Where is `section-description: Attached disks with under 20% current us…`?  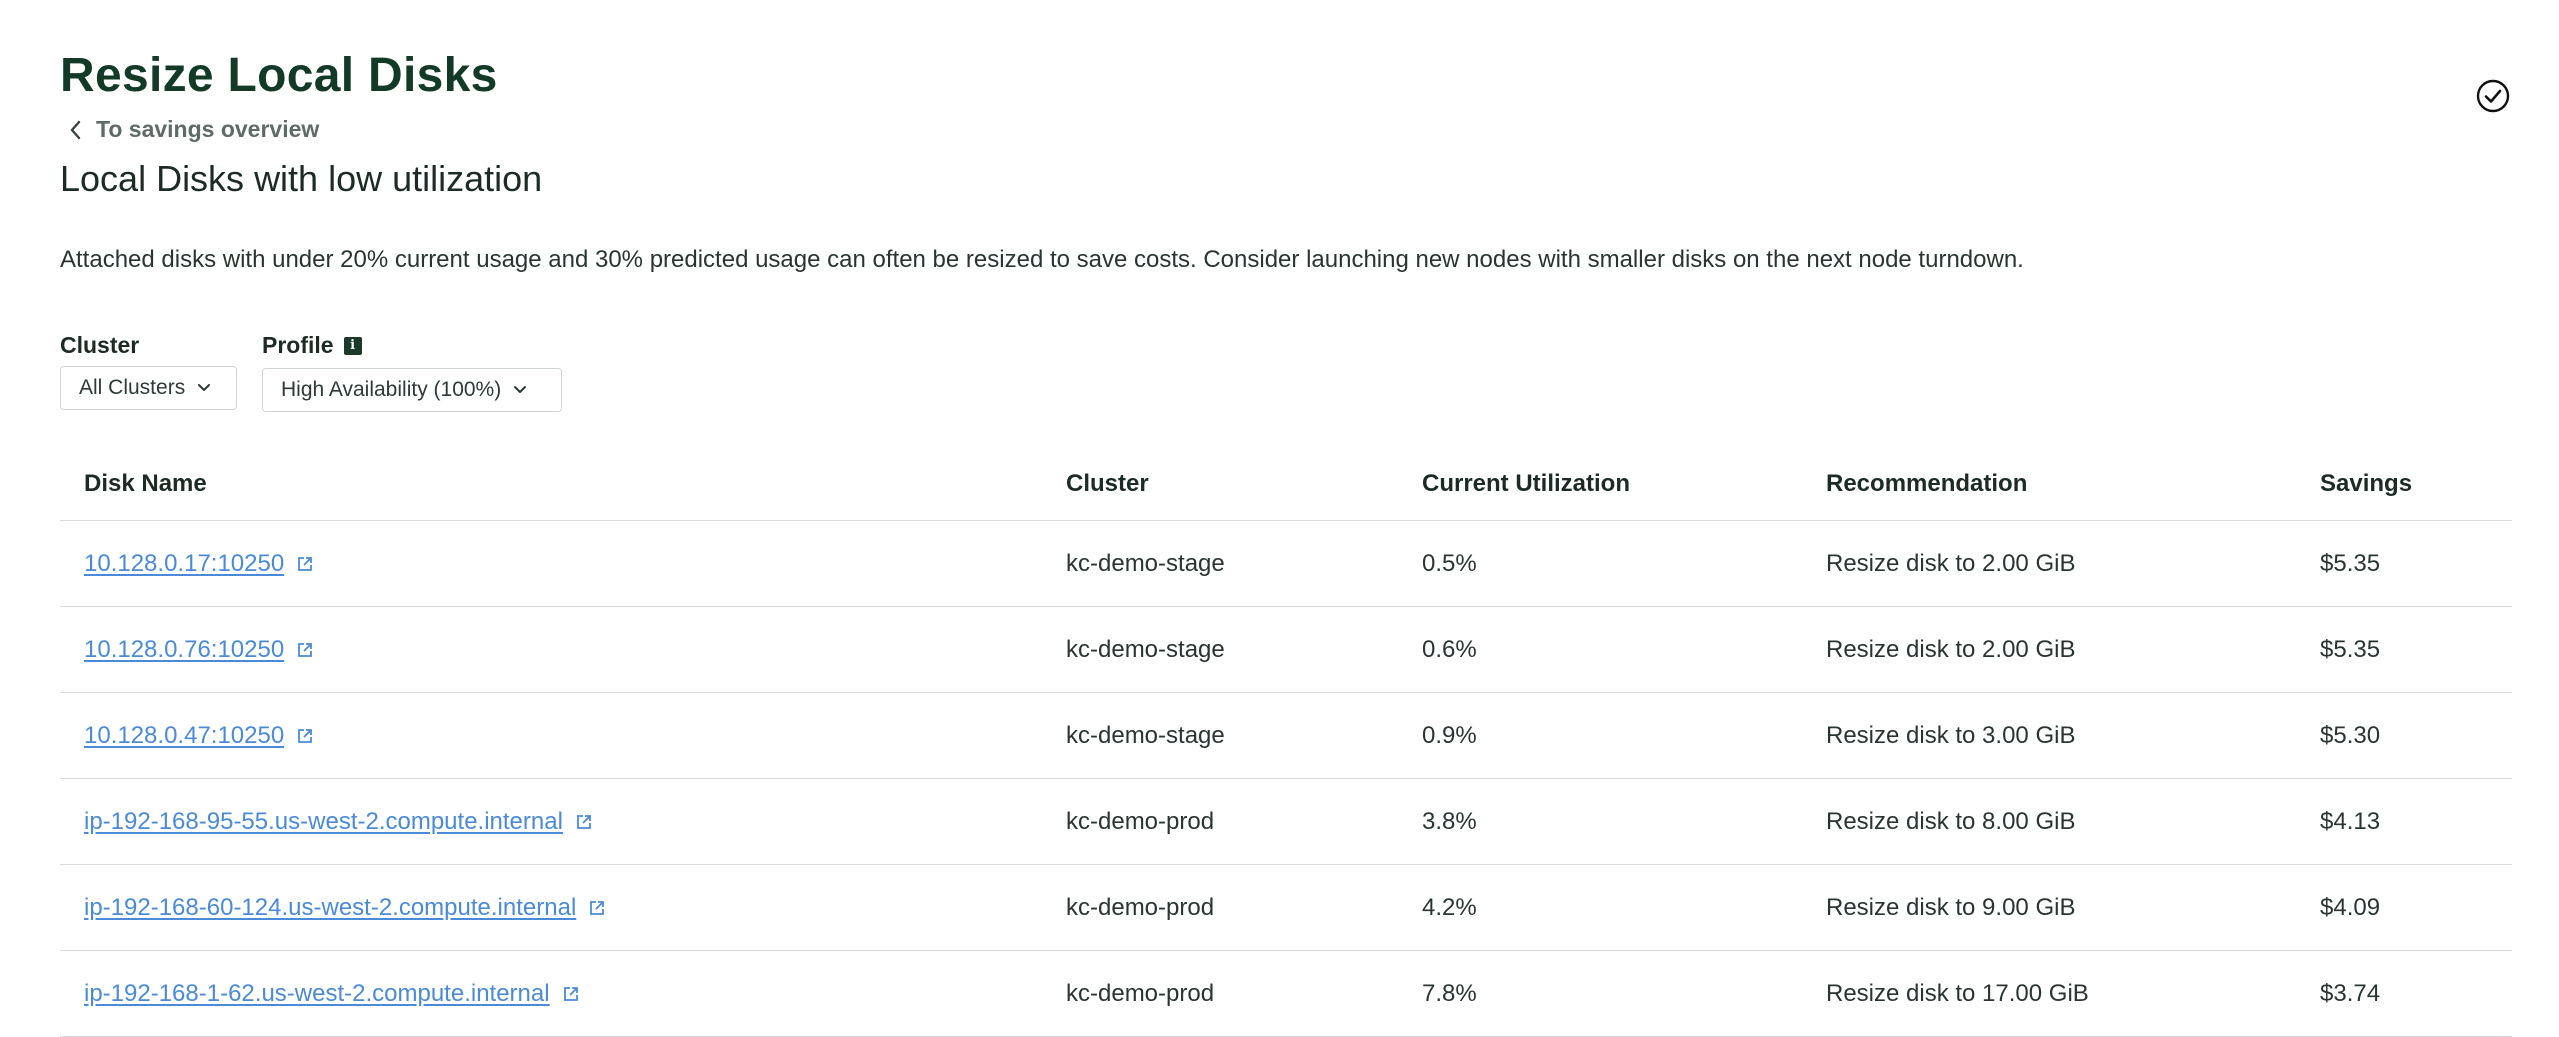
section-description: Attached disks with under 20% current us… is located at coordinates (1042, 259).